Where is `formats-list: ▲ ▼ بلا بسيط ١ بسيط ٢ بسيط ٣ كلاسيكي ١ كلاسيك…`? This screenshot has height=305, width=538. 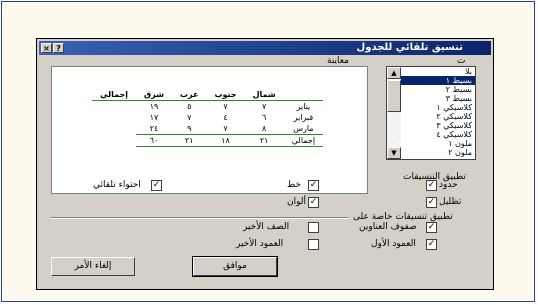
formats-list: ▲ ▼ بلا بسيط ١ بسيط ٢ بسيط ٣ كلاسيكي ١ كلاسيك… is located at coordinates (431, 113).